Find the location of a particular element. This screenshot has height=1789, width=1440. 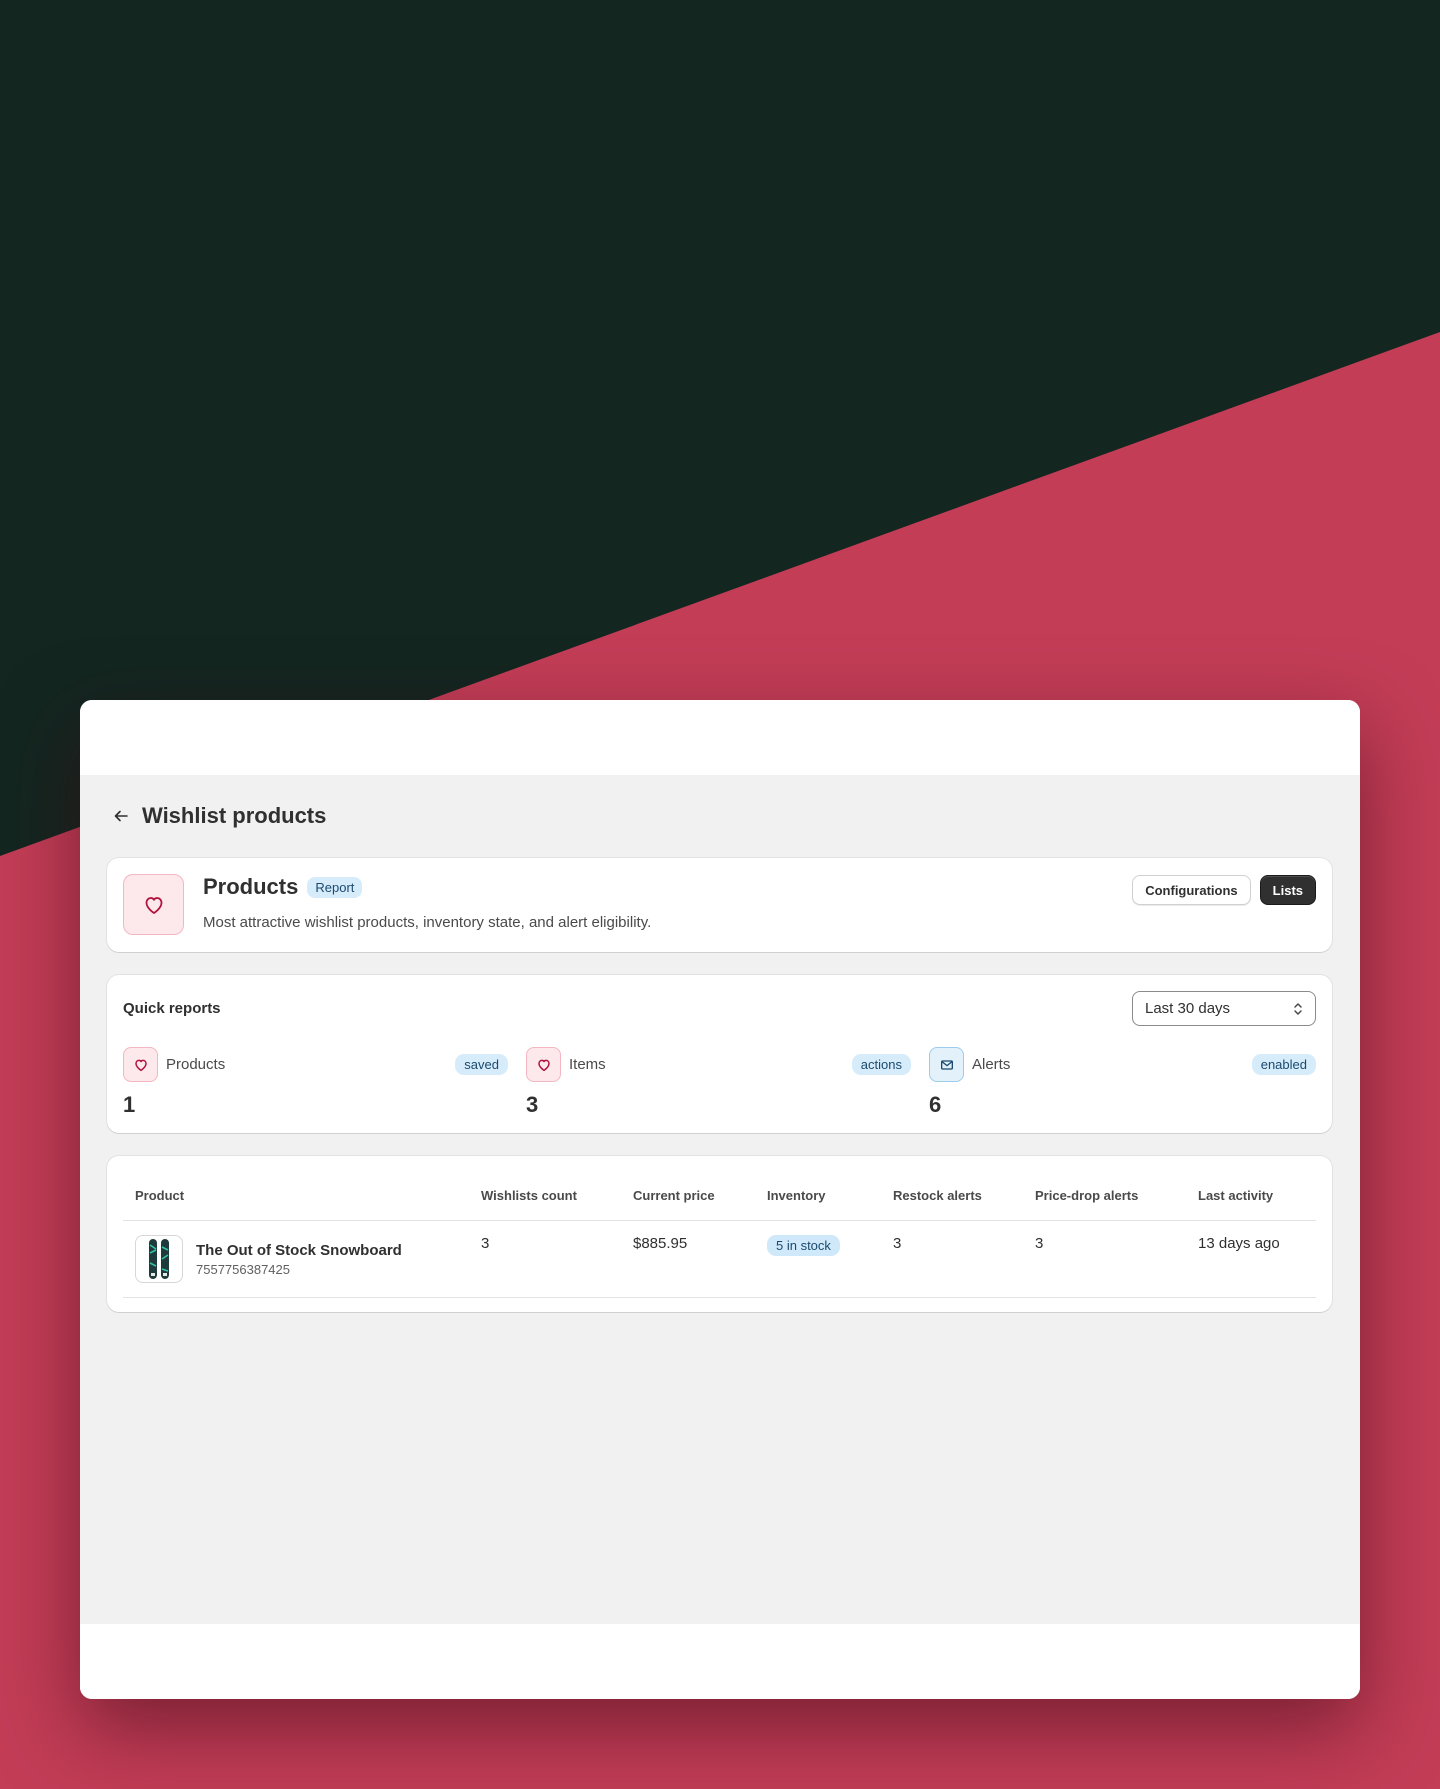

date-range-select: Last 30 days is located at coordinates (1224, 1008).